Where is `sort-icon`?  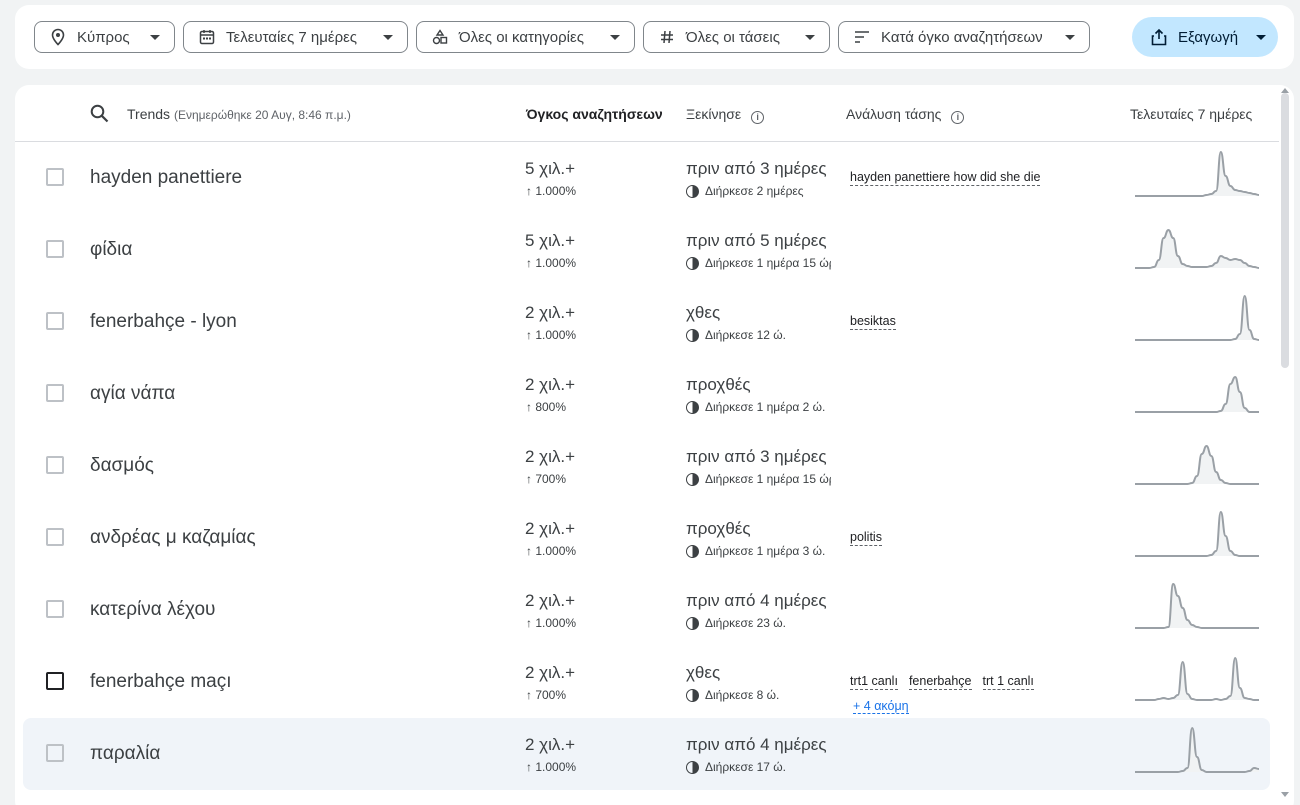 sort-icon is located at coordinates (862, 37).